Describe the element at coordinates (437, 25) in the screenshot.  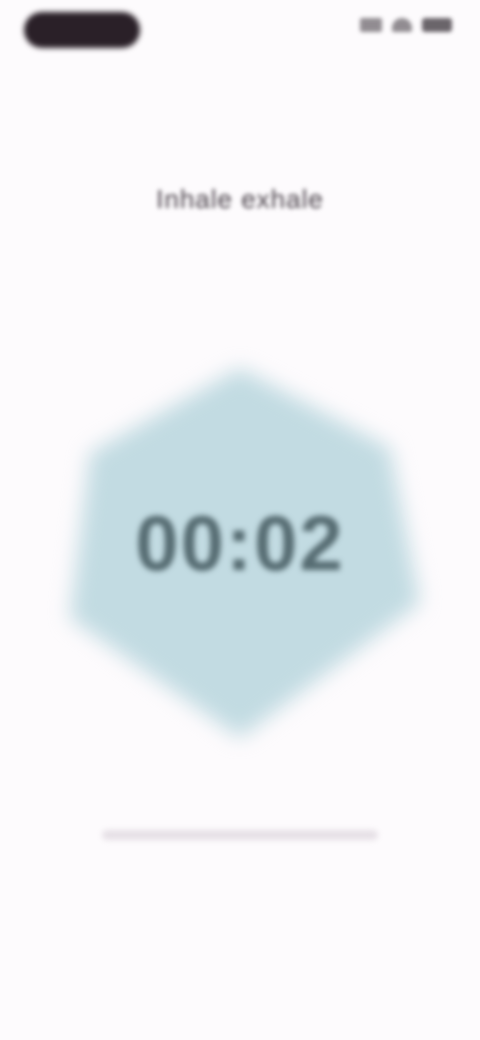
I see `battery-icon` at that location.